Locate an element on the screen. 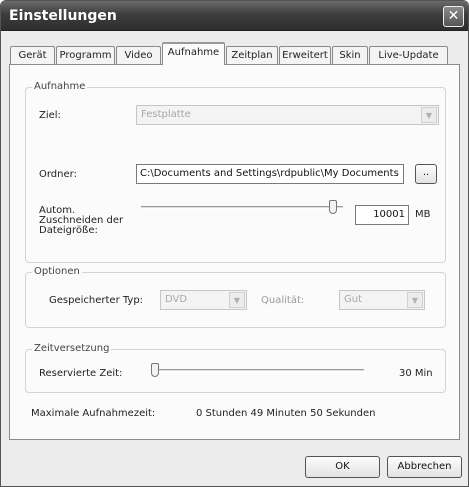  typ-value: DVD is located at coordinates (176, 299).